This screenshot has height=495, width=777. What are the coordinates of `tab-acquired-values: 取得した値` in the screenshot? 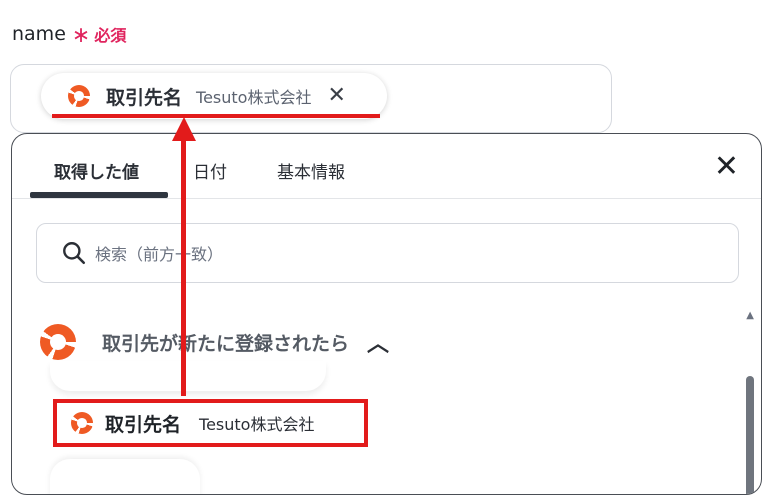 It's located at (96, 170).